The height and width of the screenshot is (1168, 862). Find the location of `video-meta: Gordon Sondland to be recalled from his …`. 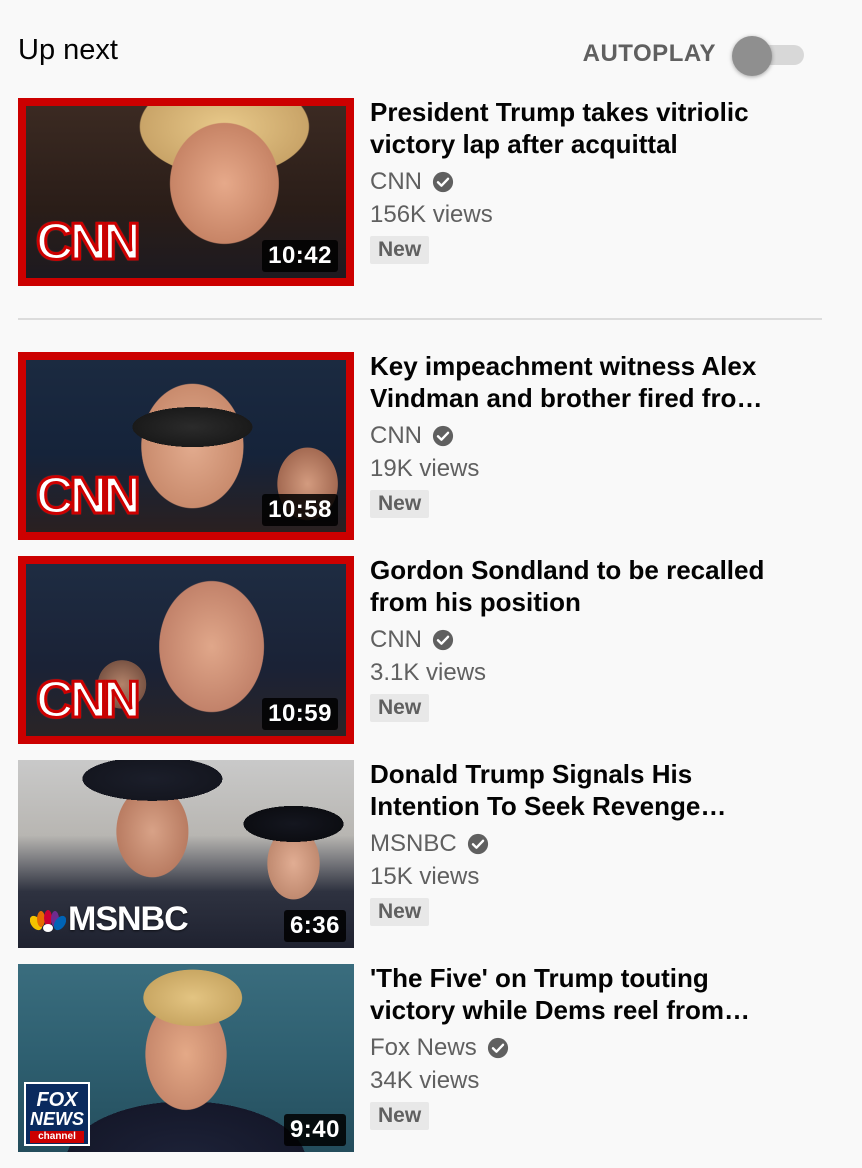

video-meta: Gordon Sondland to be recalled from his … is located at coordinates (580, 638).